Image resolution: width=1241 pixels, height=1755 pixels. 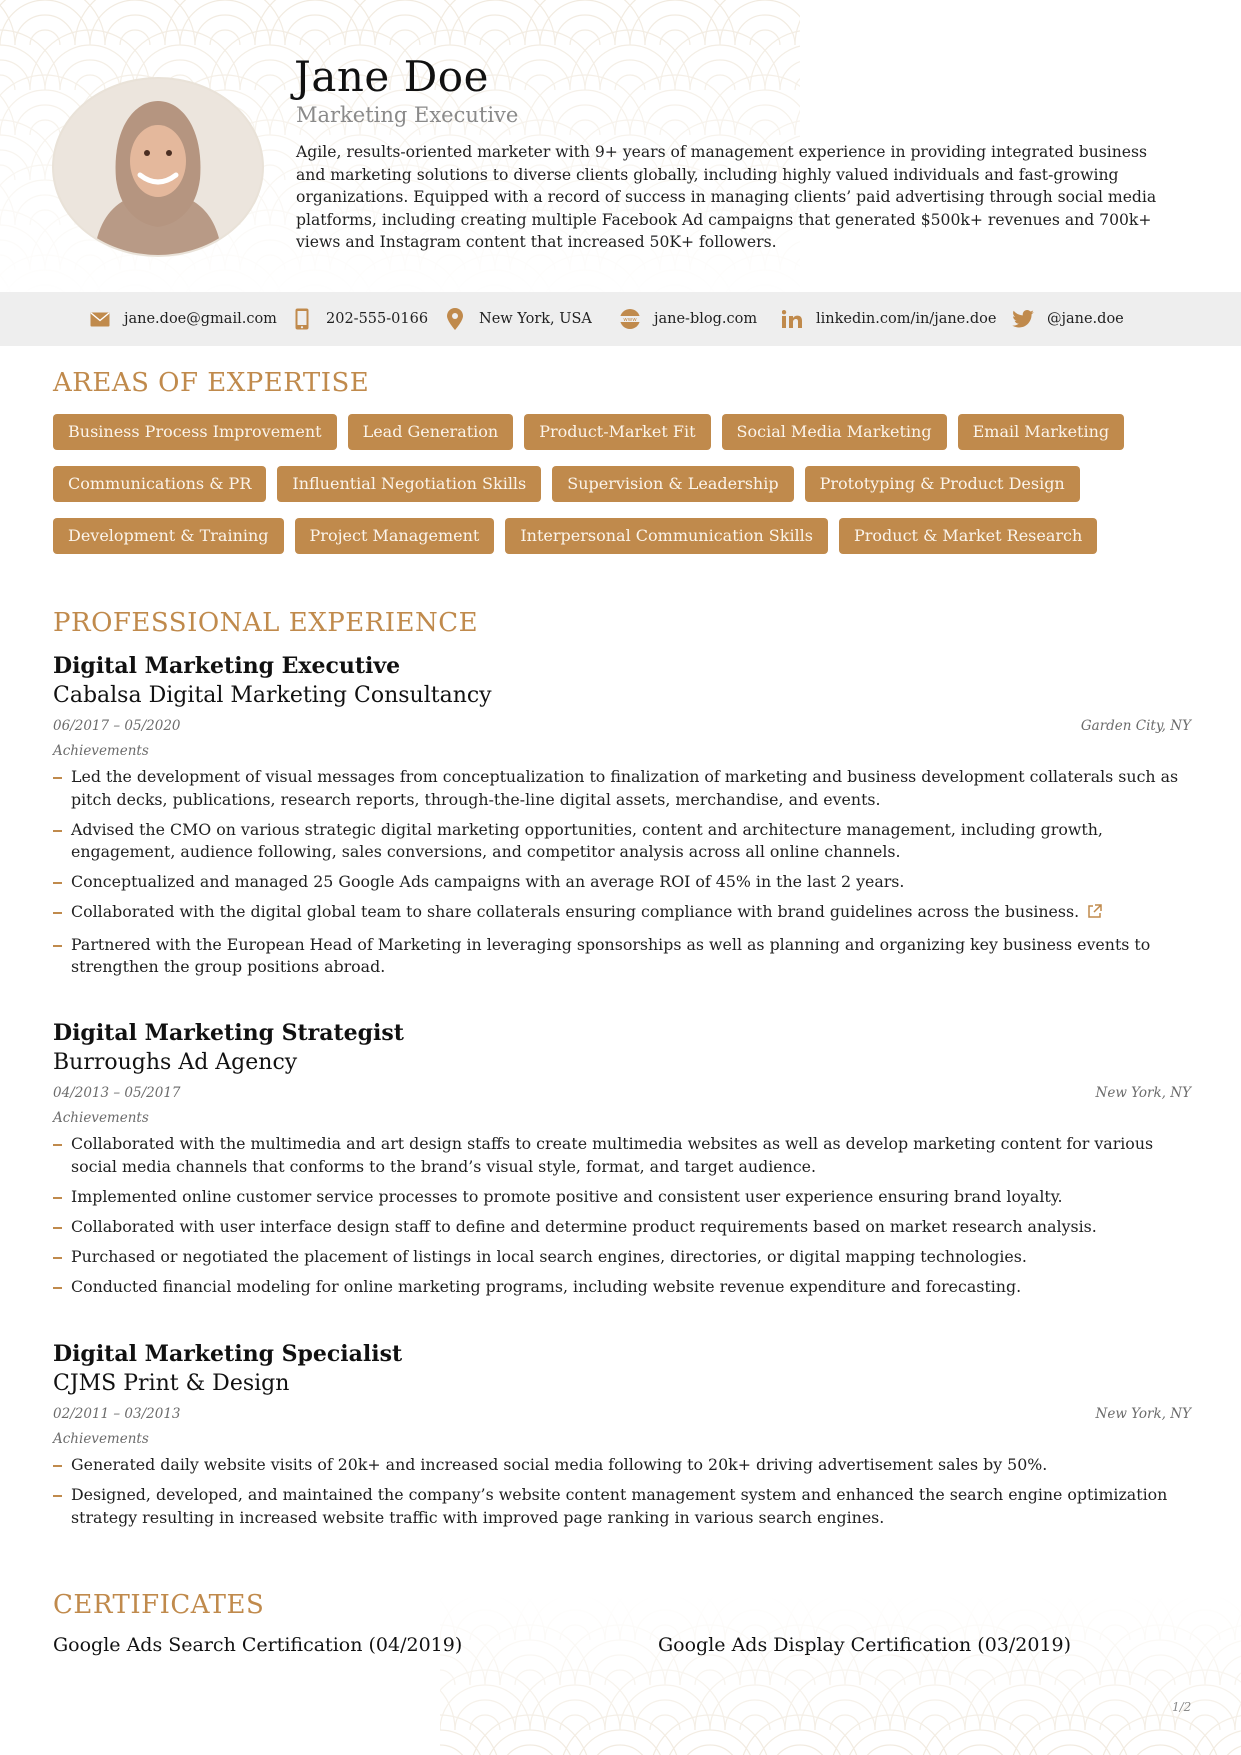 What do you see at coordinates (888, 319) in the screenshot?
I see `contact-linkedin: linkedin.com/in/jane.doe` at bounding box center [888, 319].